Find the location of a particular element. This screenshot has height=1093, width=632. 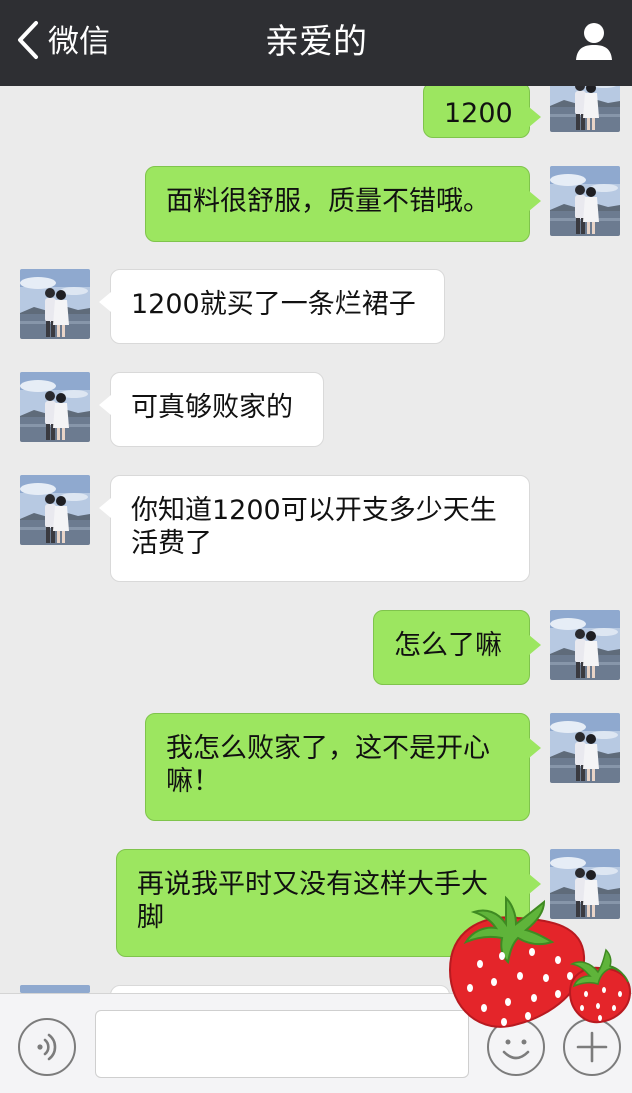

message-text-line: 面料很舒服，质量不错哦。 is located at coordinates (328, 201).